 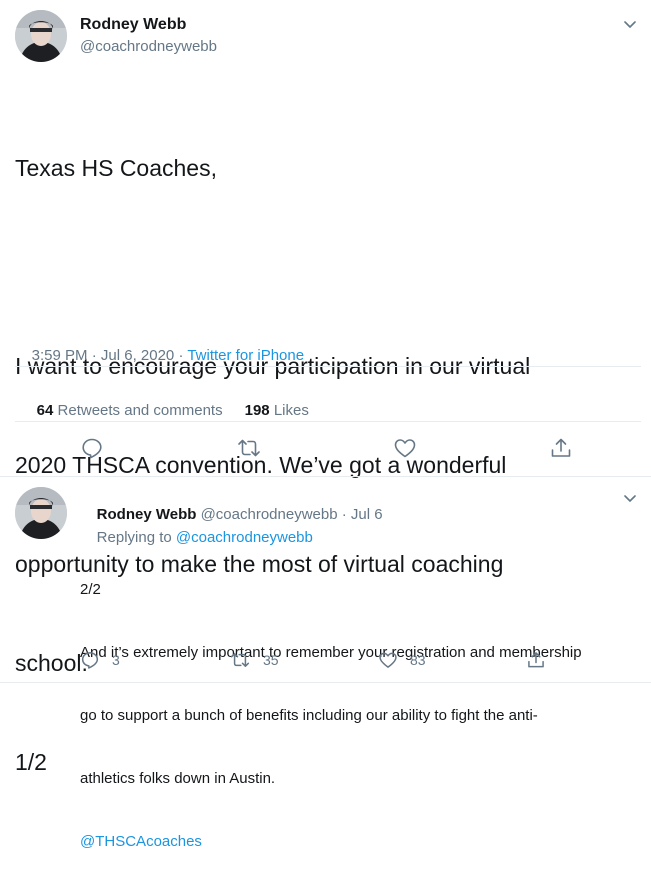 I want to click on tweet-text-line: Texas HS Coaches,, so click(x=116, y=168).